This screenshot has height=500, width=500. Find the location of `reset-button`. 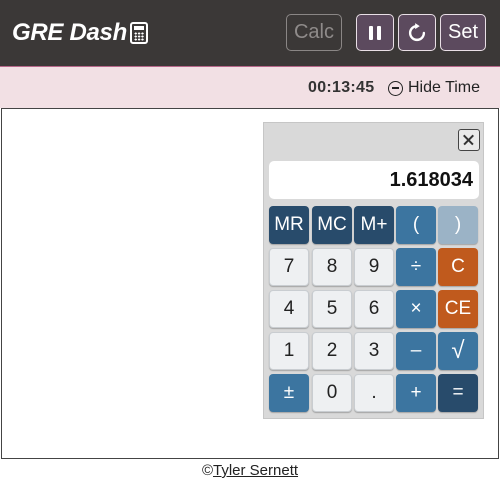

reset-button is located at coordinates (417, 32).